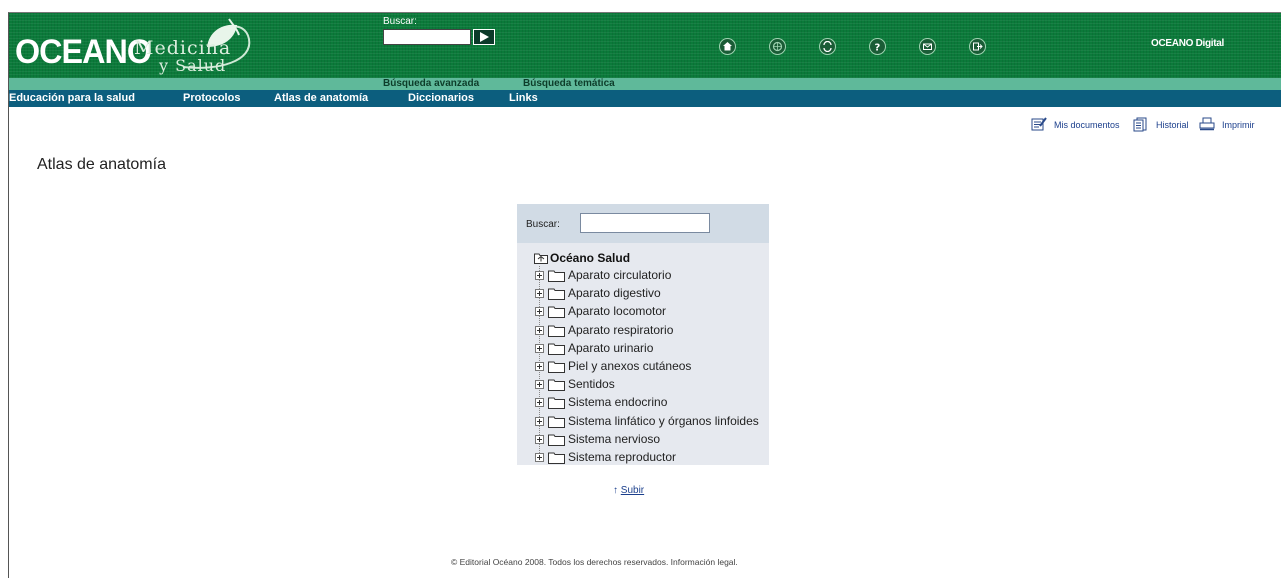 This screenshot has width=1281, height=578. Describe the element at coordinates (1187, 43) in the screenshot. I see `oceano-digital-brand: OCEANO Digital` at that location.